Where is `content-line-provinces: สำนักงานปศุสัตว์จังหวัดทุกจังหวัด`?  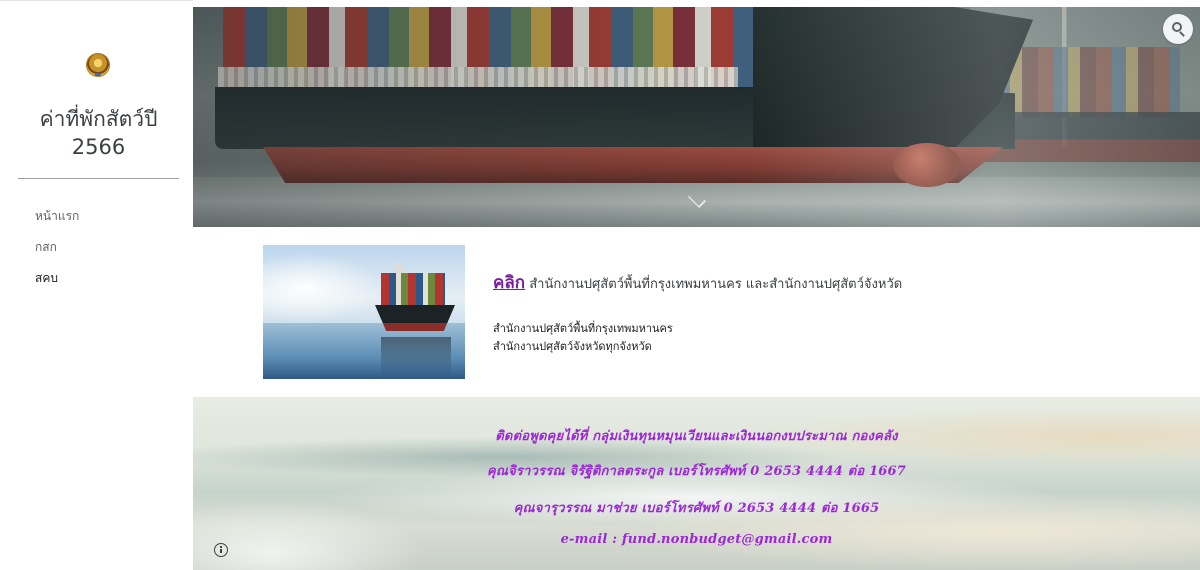
content-line-provinces: สำนักงานปศุสัตว์จังหวัดทุกจังหวัด is located at coordinates (572, 346).